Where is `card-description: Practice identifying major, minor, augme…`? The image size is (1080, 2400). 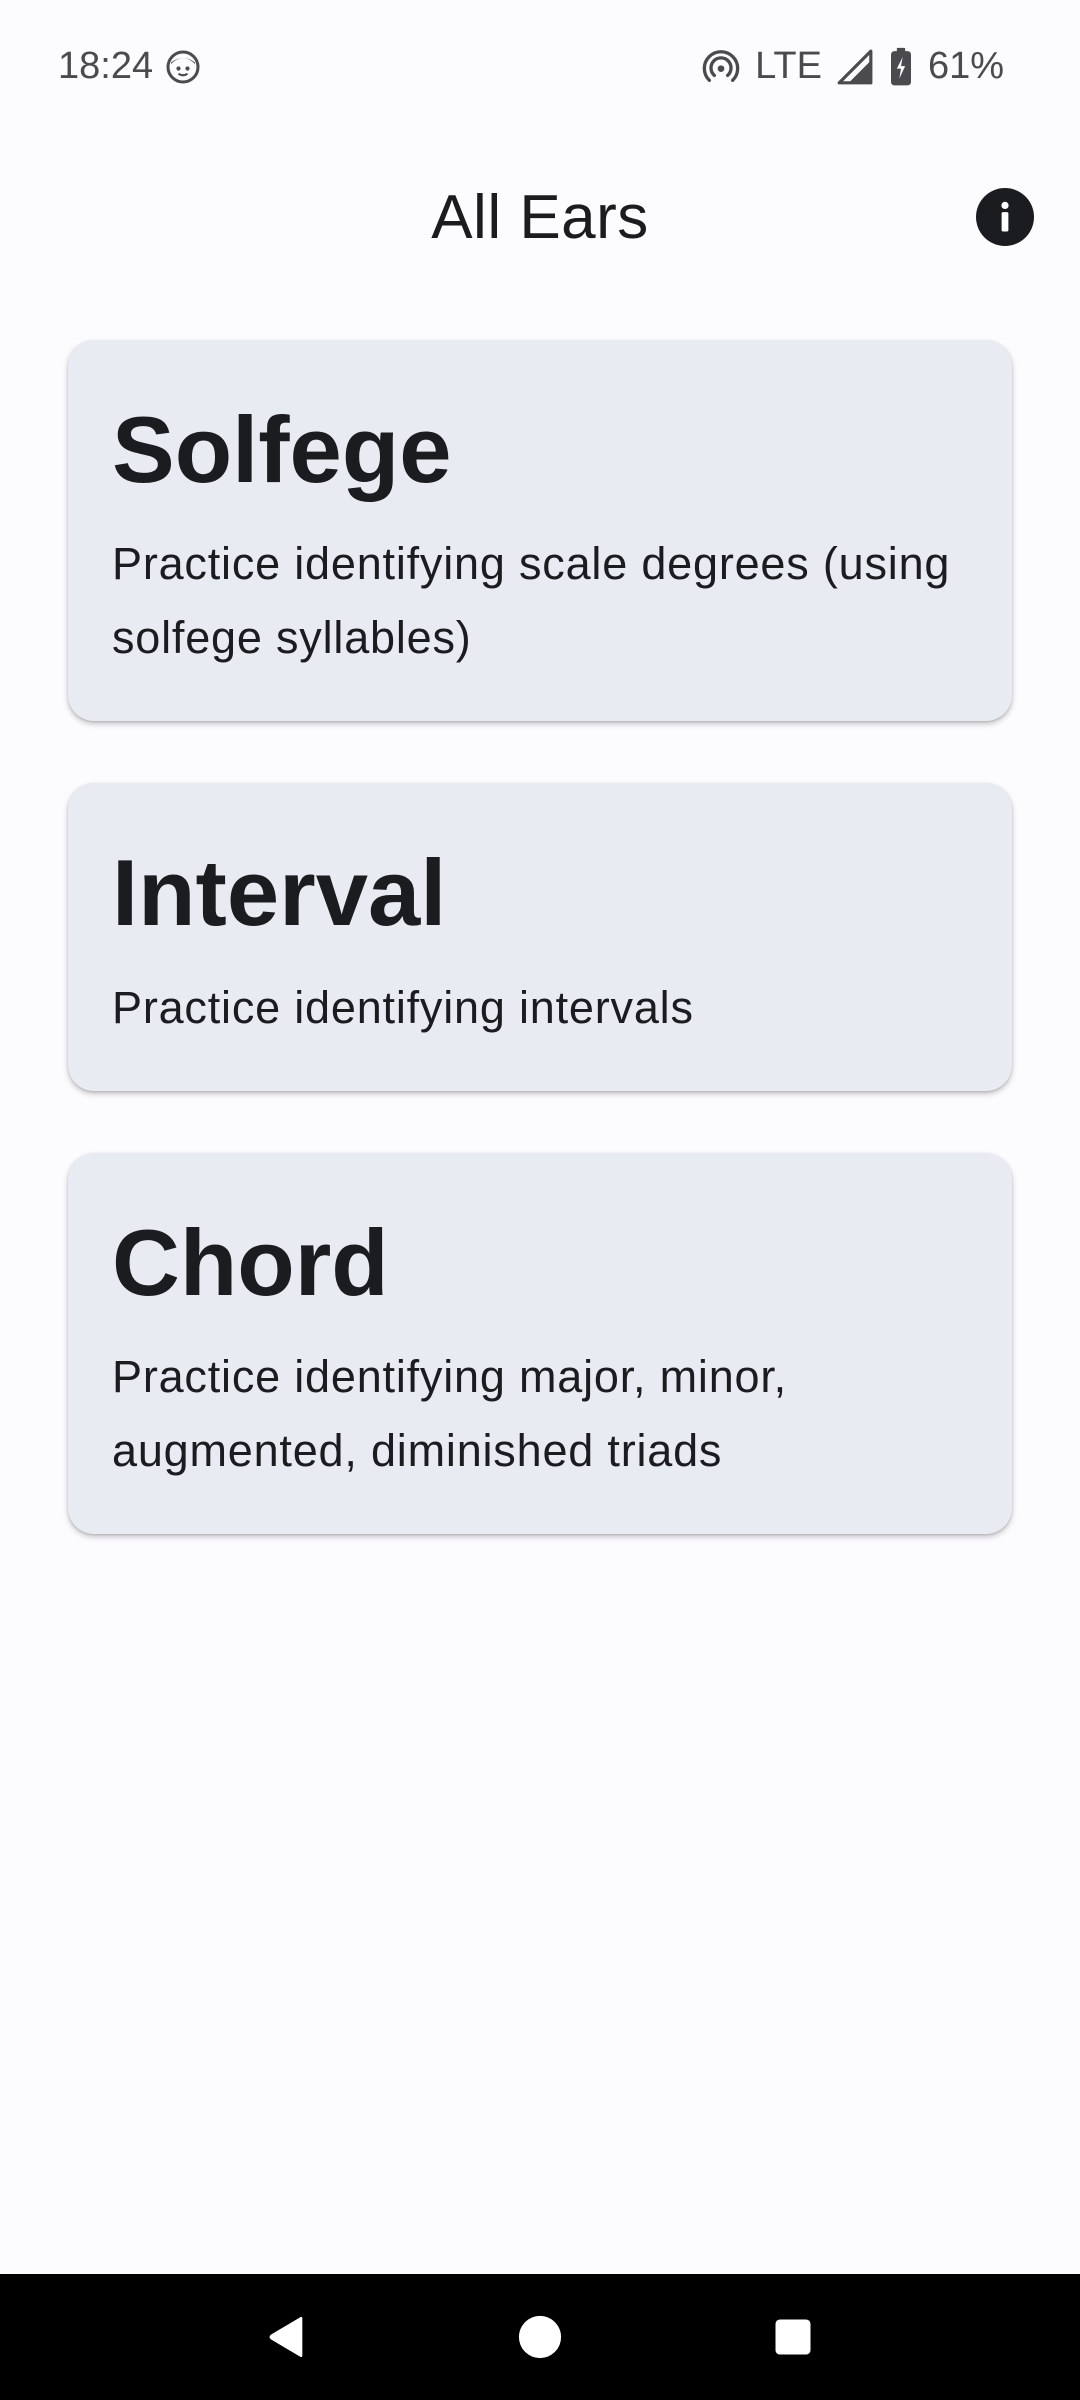 card-description: Practice identifying major, minor, augme… is located at coordinates (449, 1414).